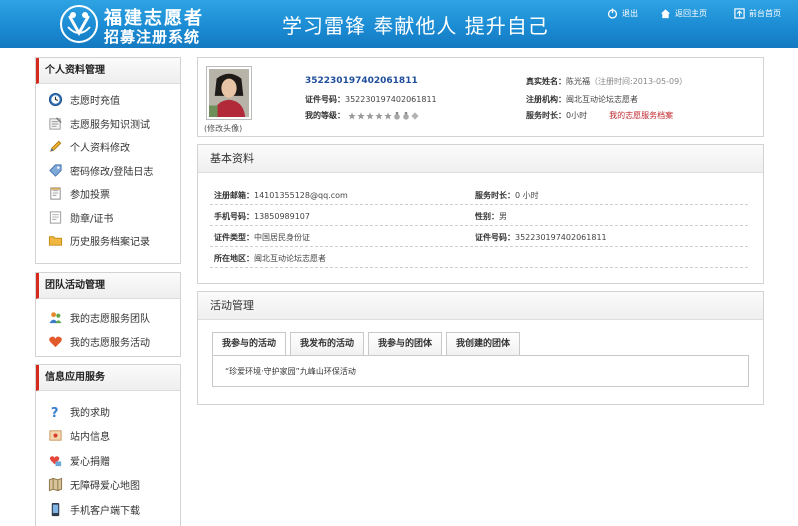 The width and height of the screenshot is (798, 526). What do you see at coordinates (480, 306) in the screenshot?
I see `activity-title: 活动管理` at bounding box center [480, 306].